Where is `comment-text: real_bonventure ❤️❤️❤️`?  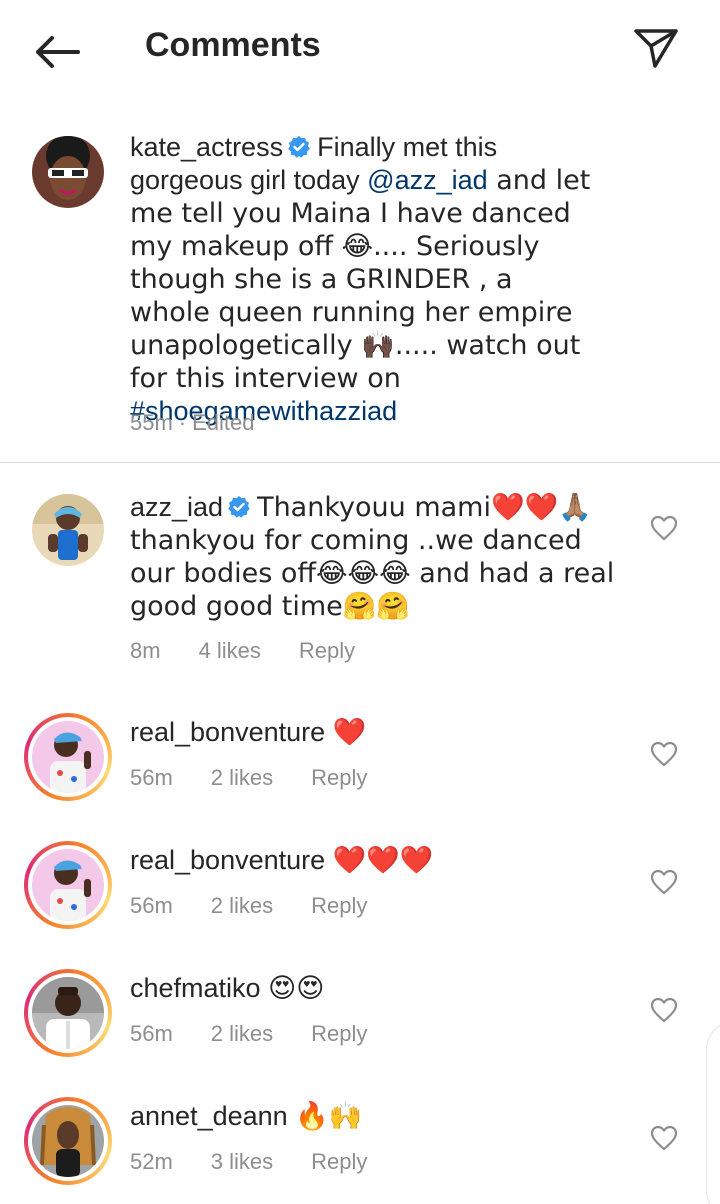 comment-text: real_bonventure ❤️❤️❤️ is located at coordinates (380, 860).